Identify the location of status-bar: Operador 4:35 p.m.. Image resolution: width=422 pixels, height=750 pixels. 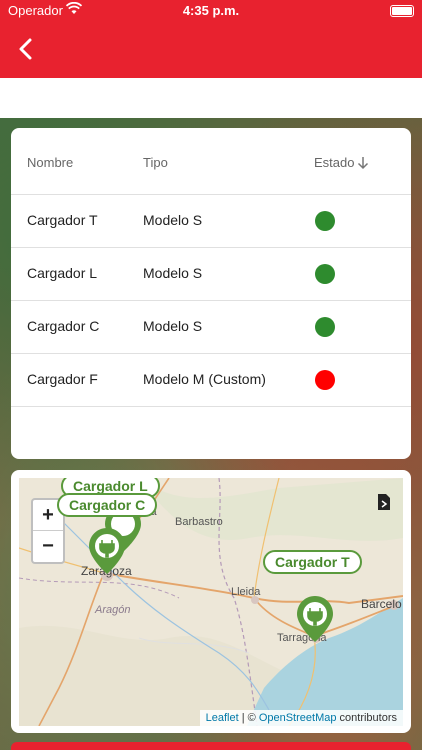
(211, 11).